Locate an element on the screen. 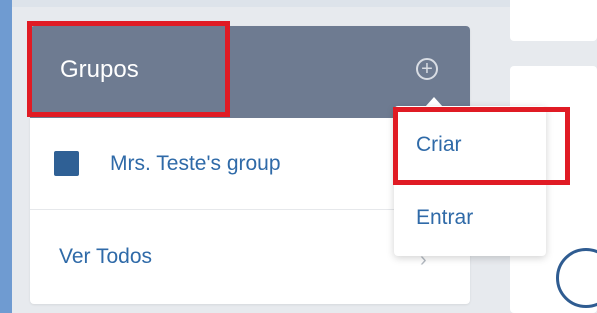  menu-item-join: Entrar is located at coordinates (470, 218).